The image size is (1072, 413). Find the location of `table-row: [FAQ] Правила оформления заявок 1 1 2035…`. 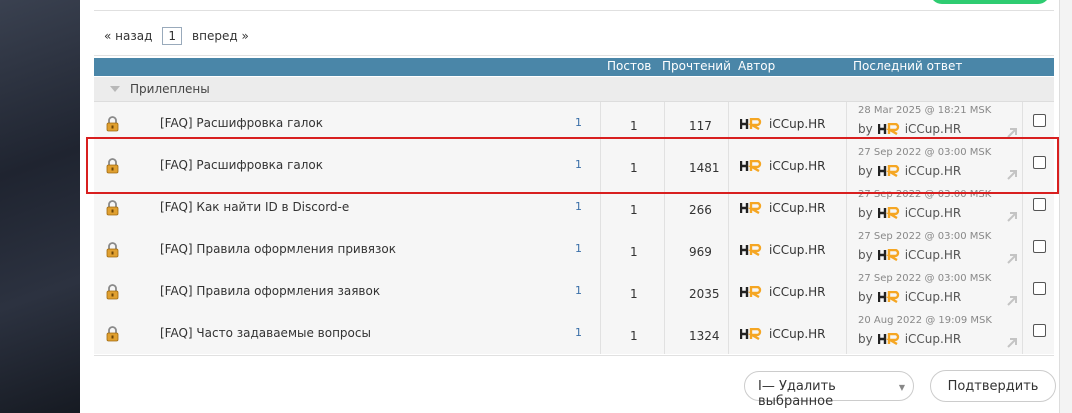

table-row: [FAQ] Правила оформления заявок 1 1 2035… is located at coordinates (574, 291).